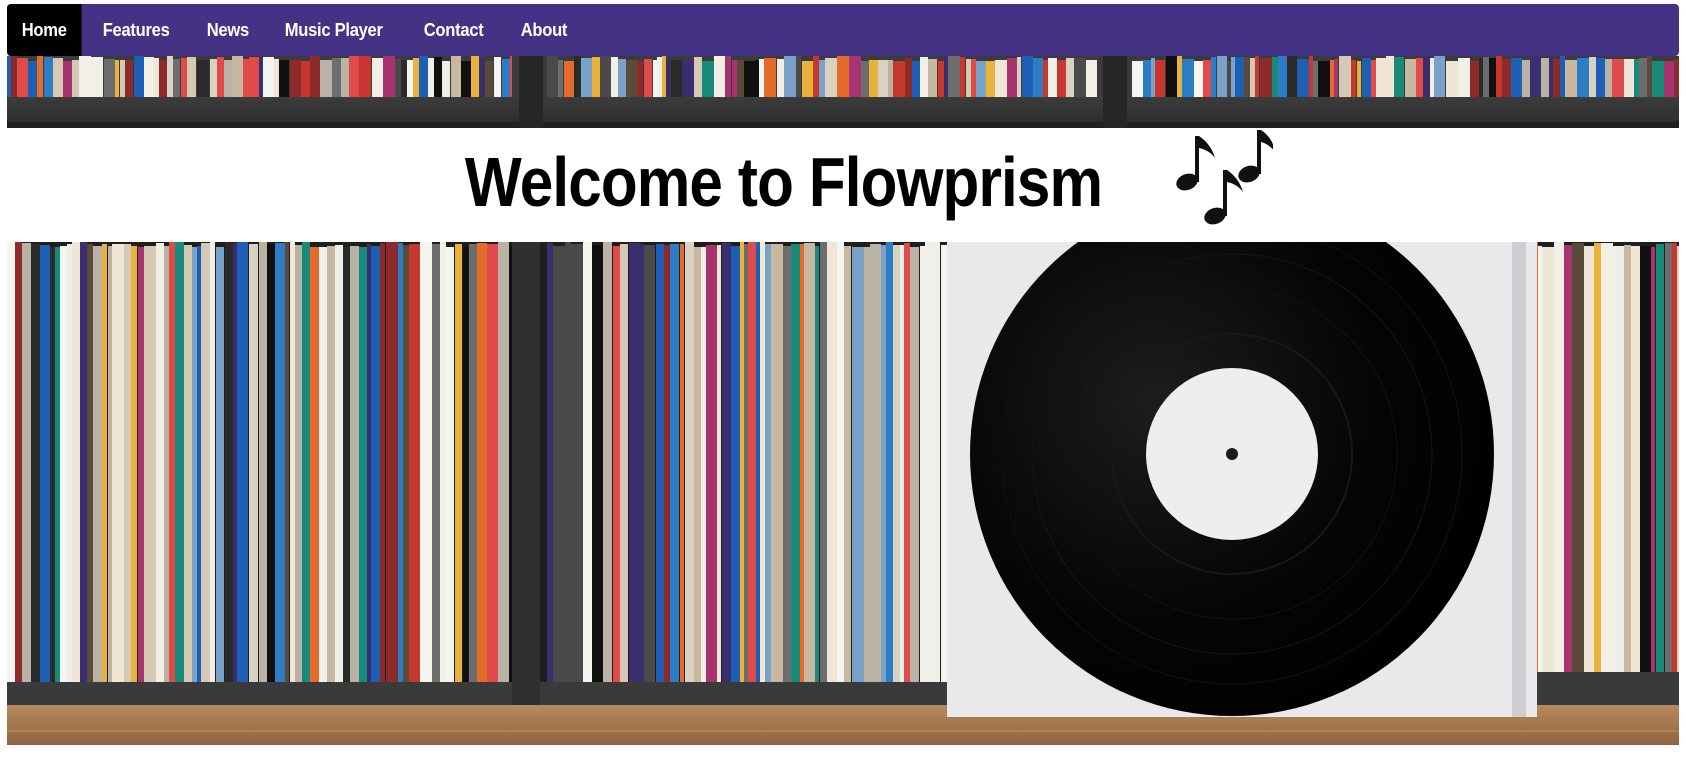  What do you see at coordinates (1605, 459) in the screenshot?
I see `record-spines-right` at bounding box center [1605, 459].